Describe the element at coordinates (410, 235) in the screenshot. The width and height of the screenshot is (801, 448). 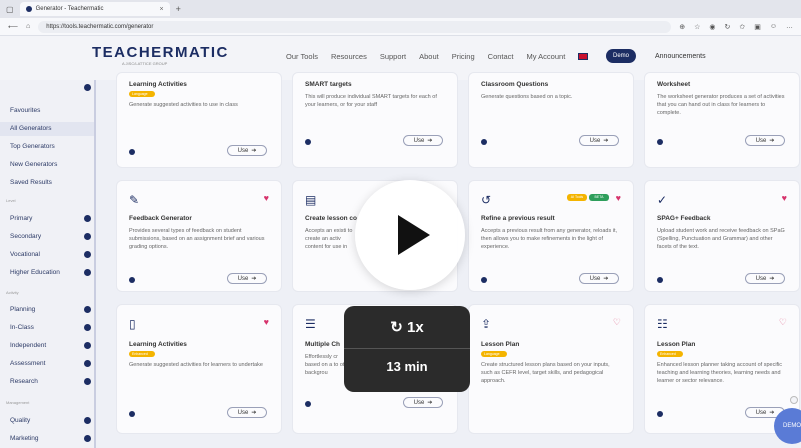
I see `play-button` at that location.